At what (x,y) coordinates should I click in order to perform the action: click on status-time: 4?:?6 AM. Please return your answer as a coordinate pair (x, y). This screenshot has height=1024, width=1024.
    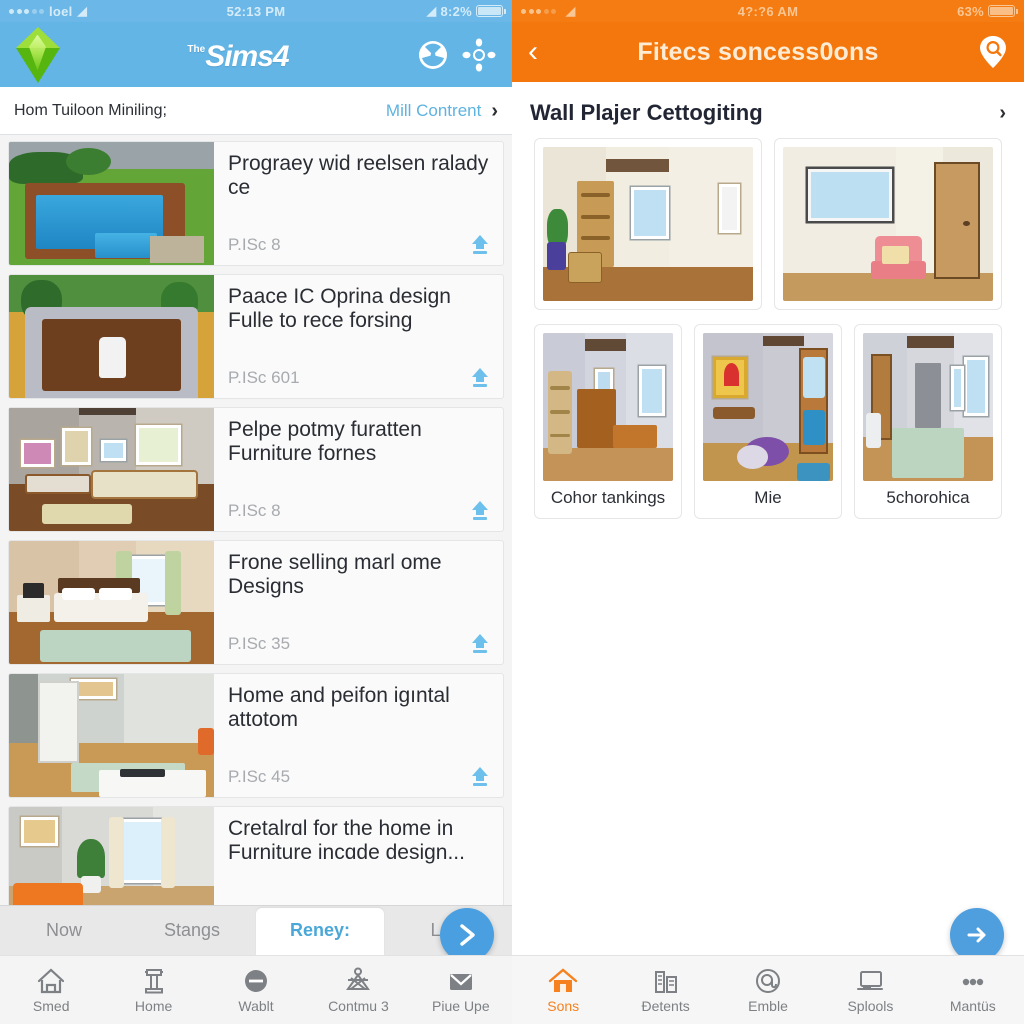
    Looking at the image, I should click on (768, 11).